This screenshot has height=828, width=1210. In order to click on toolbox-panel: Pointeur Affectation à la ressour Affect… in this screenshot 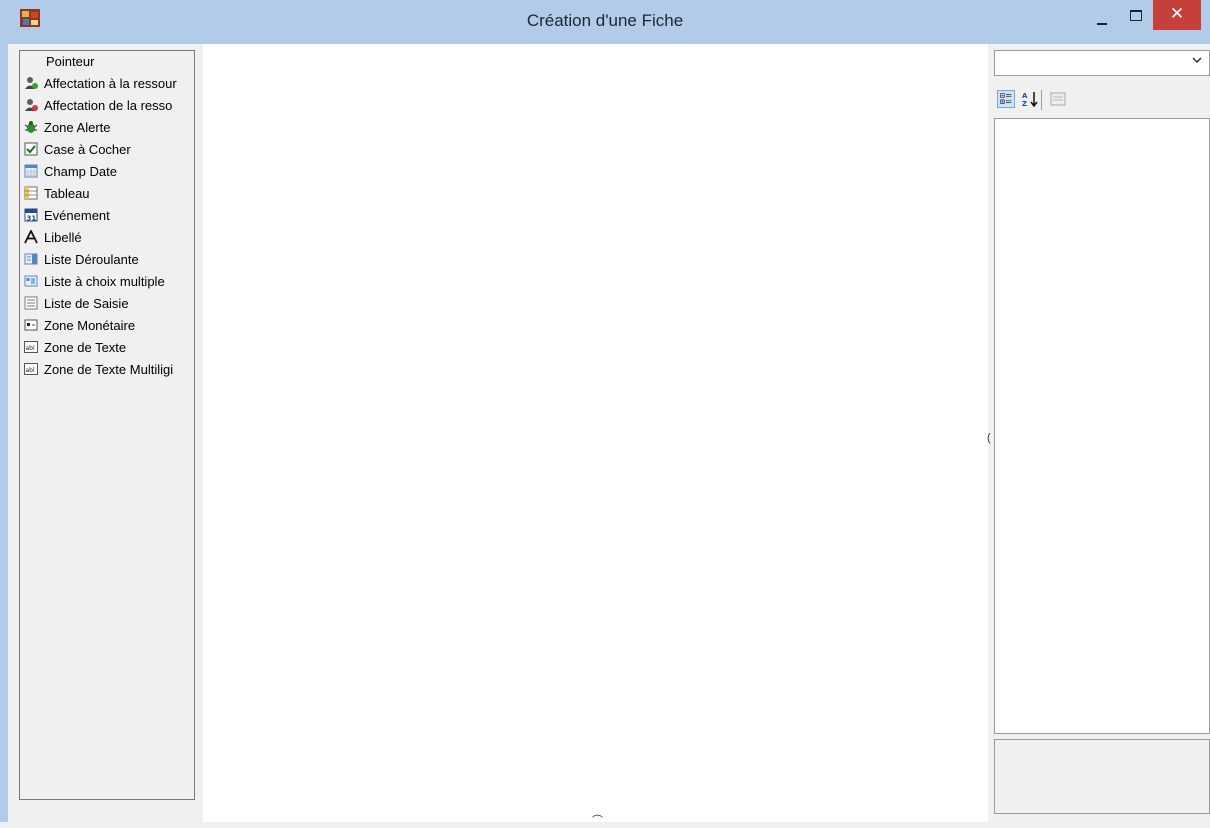, I will do `click(107, 425)`.